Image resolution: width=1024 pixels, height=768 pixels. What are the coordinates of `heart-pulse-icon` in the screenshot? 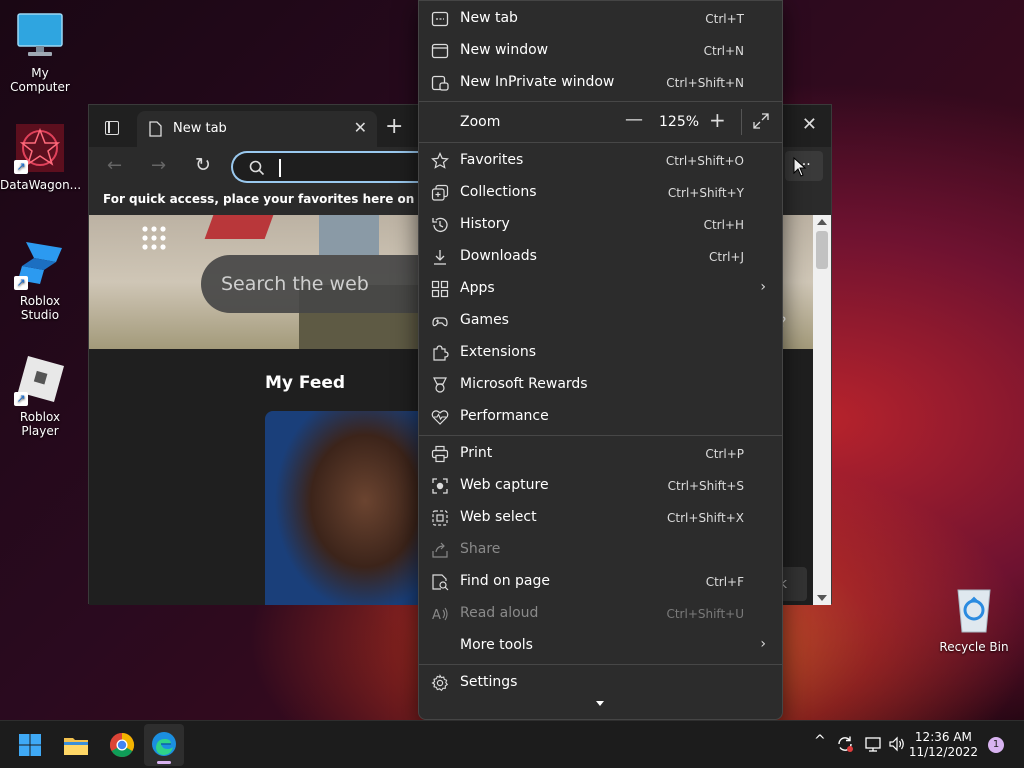 It's located at (440, 417).